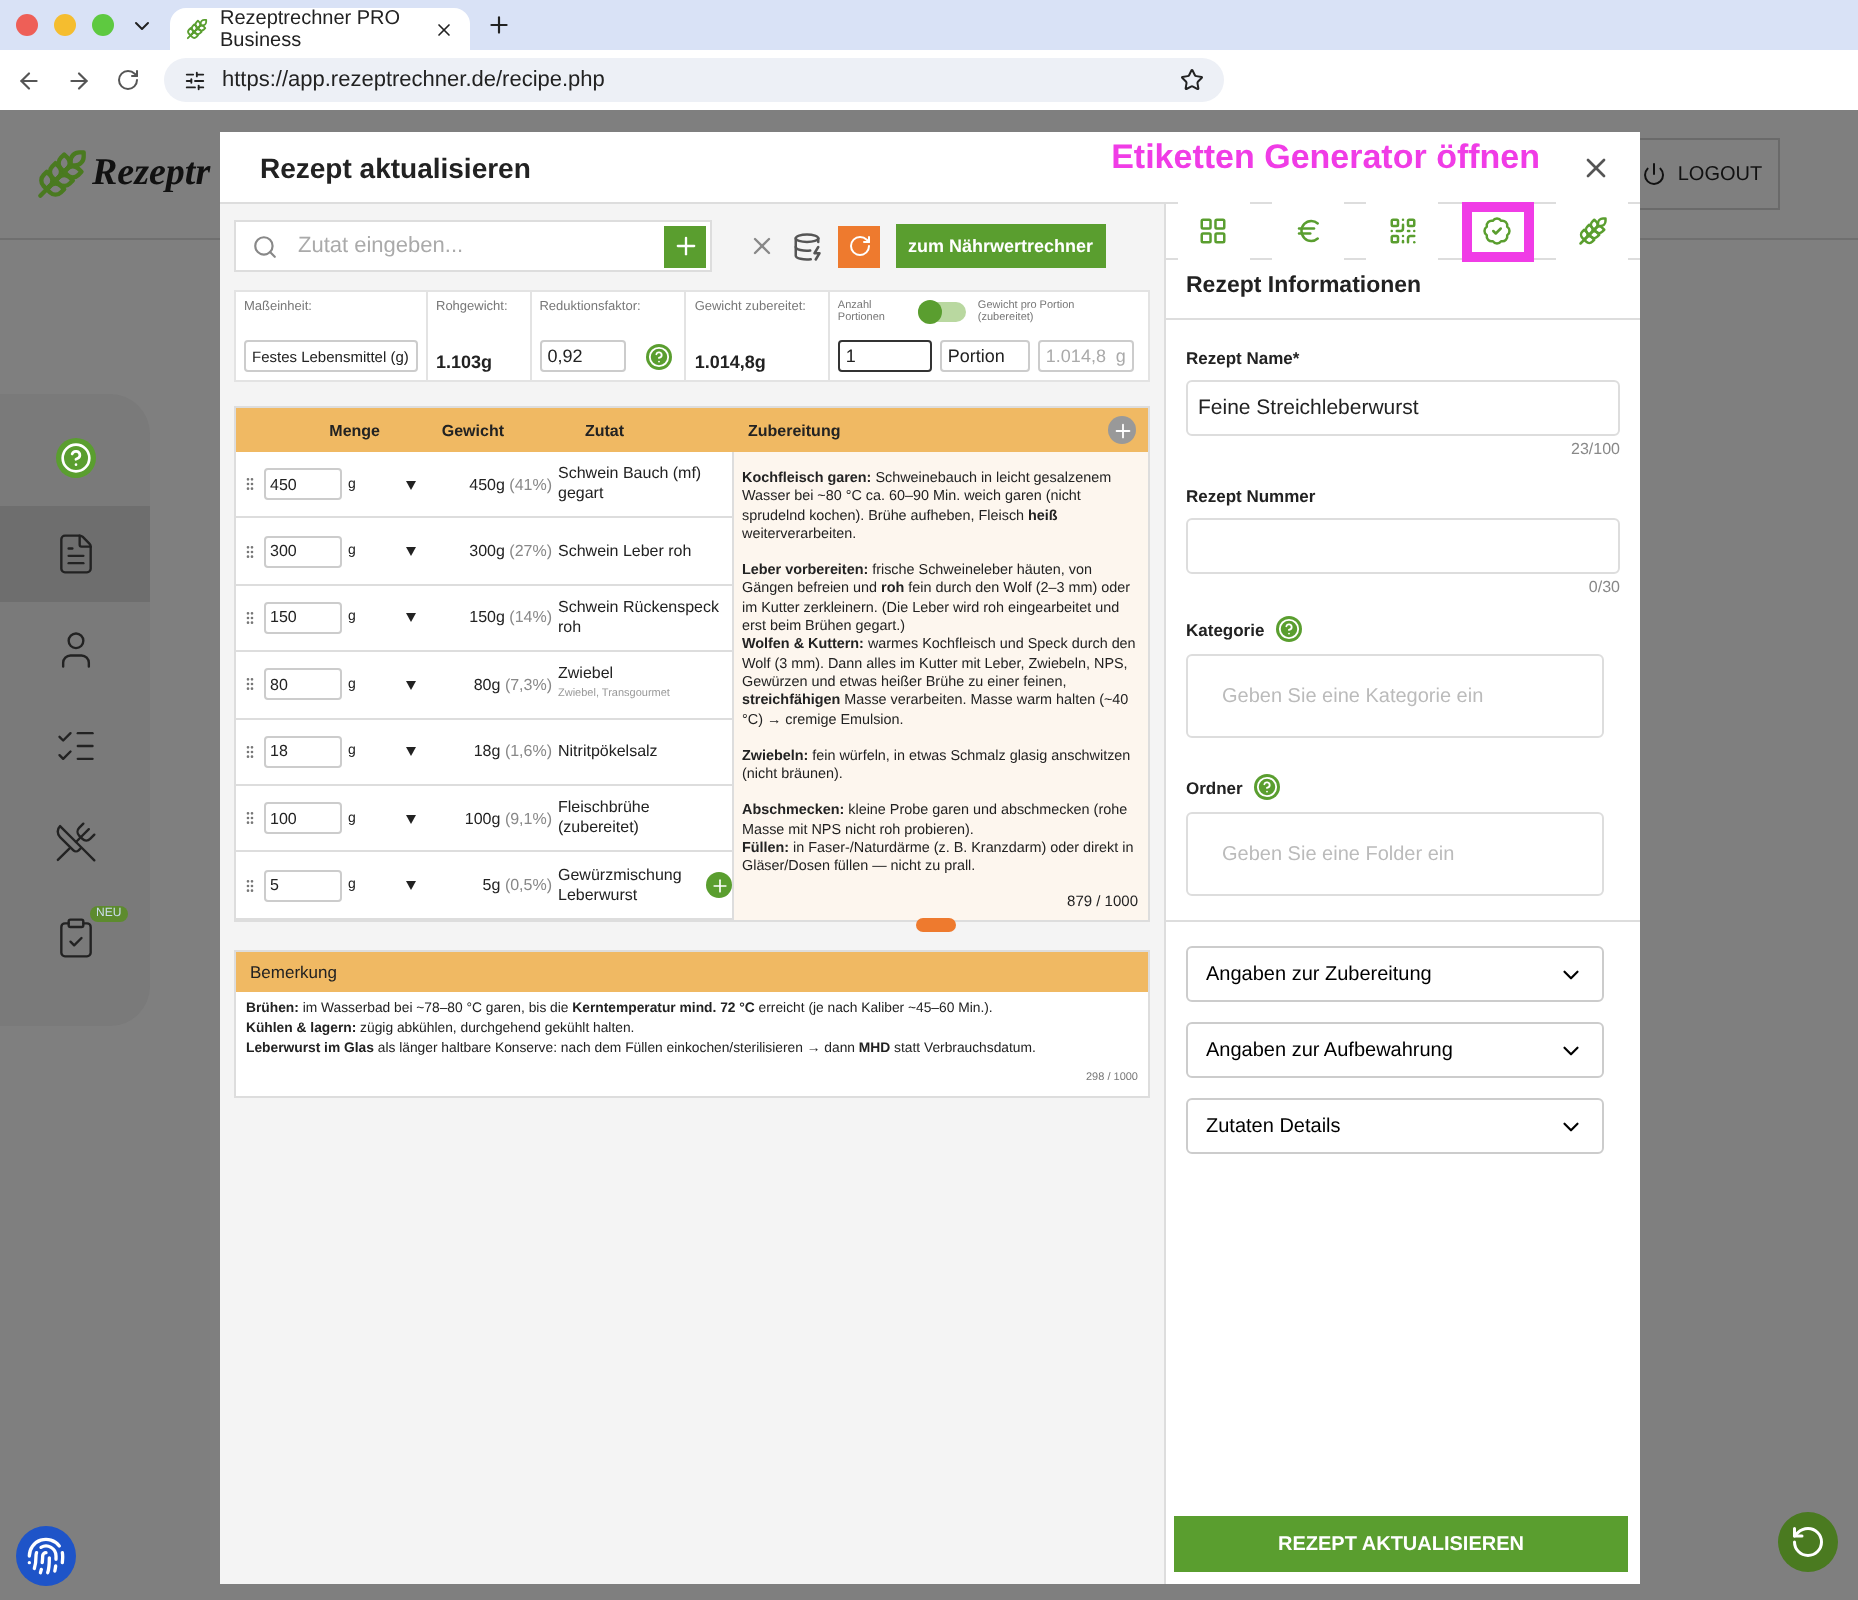 The image size is (1858, 1600). Describe the element at coordinates (582, 356) in the screenshot. I see `reduction-field: 0,92` at that location.